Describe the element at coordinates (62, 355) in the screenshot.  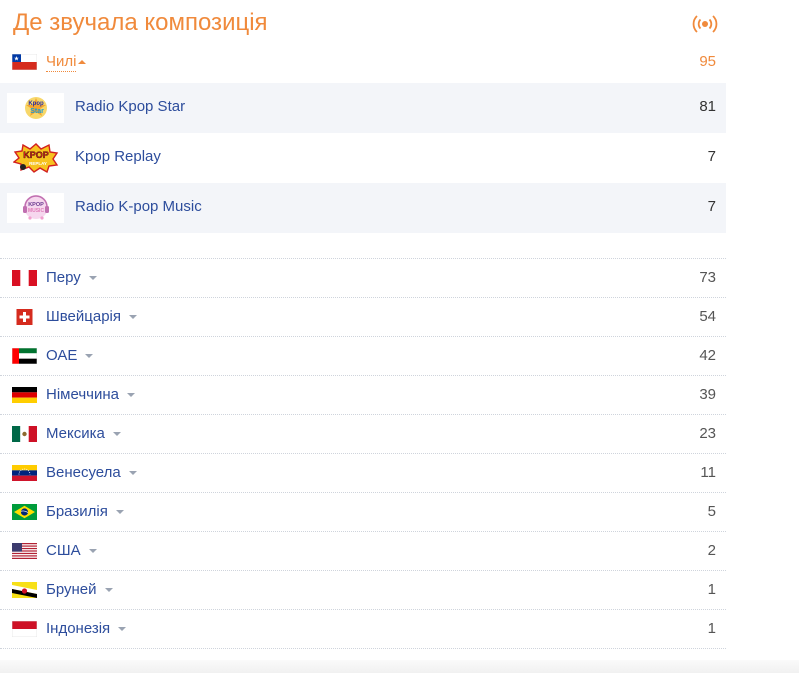
I see `country-label: ОАЕ` at that location.